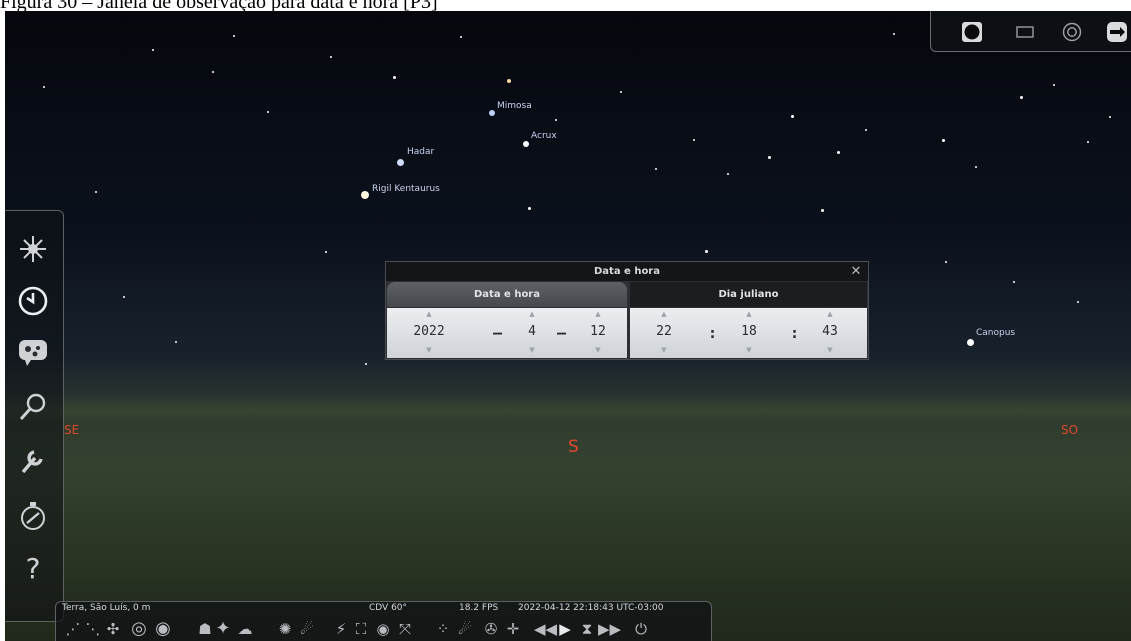  Describe the element at coordinates (113, 629) in the screenshot. I see `constellation-art-icon: ✣` at that location.